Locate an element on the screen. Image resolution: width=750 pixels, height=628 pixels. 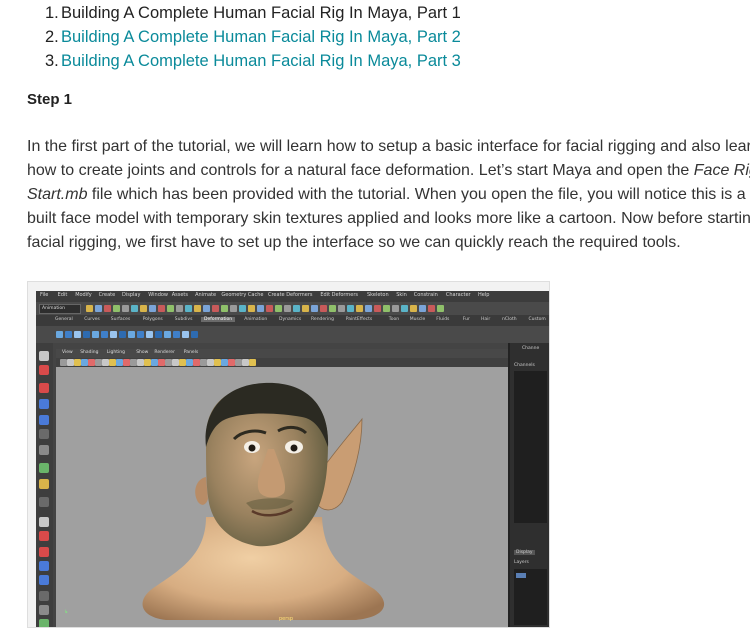
shelf-tab: Toon is located at coordinates (394, 319).